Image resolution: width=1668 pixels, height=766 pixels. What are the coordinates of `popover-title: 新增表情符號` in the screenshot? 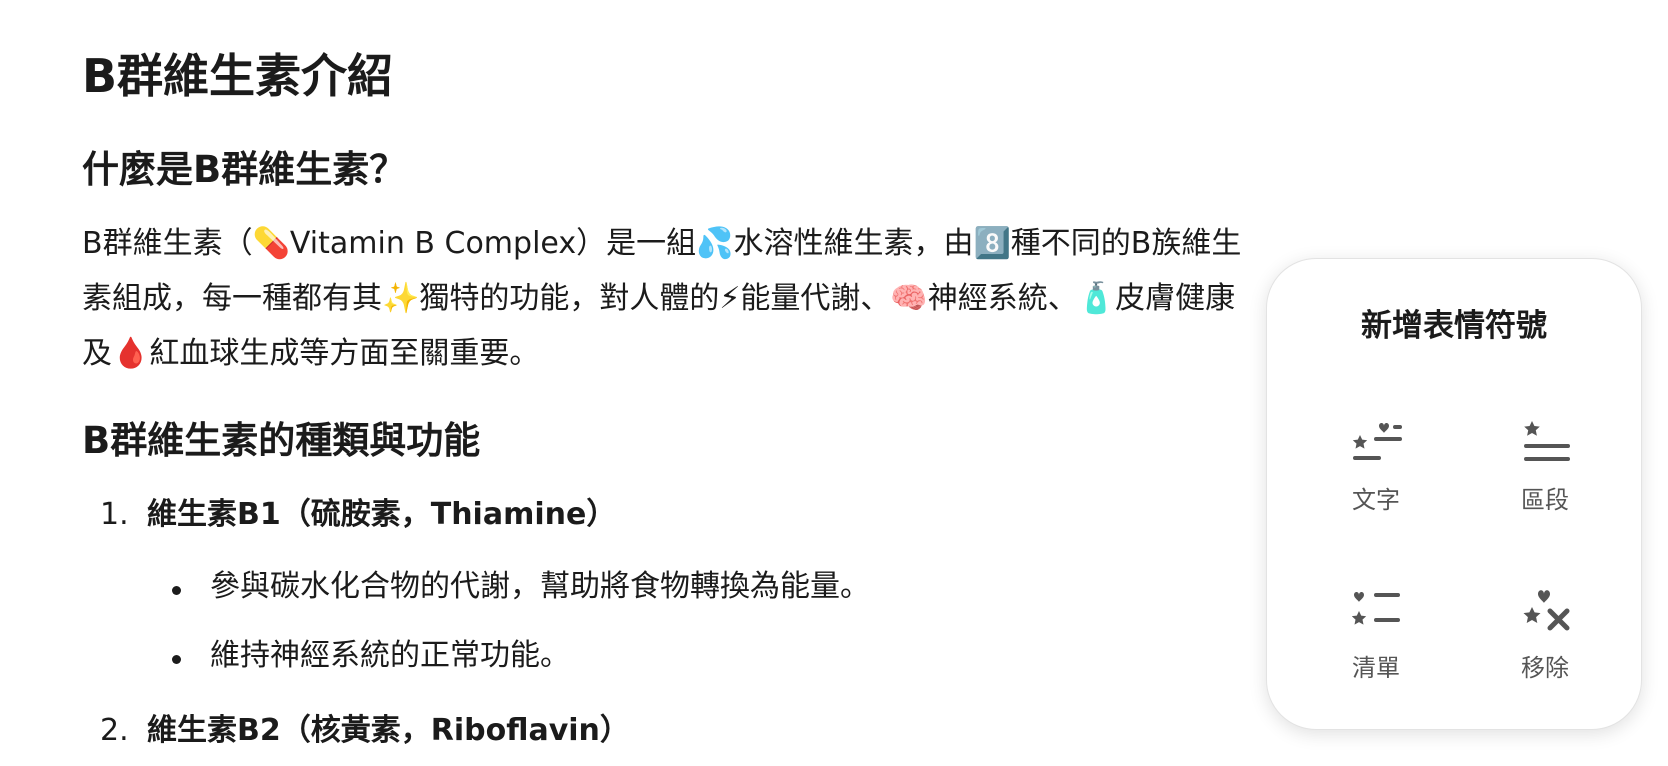 It's located at (1454, 326).